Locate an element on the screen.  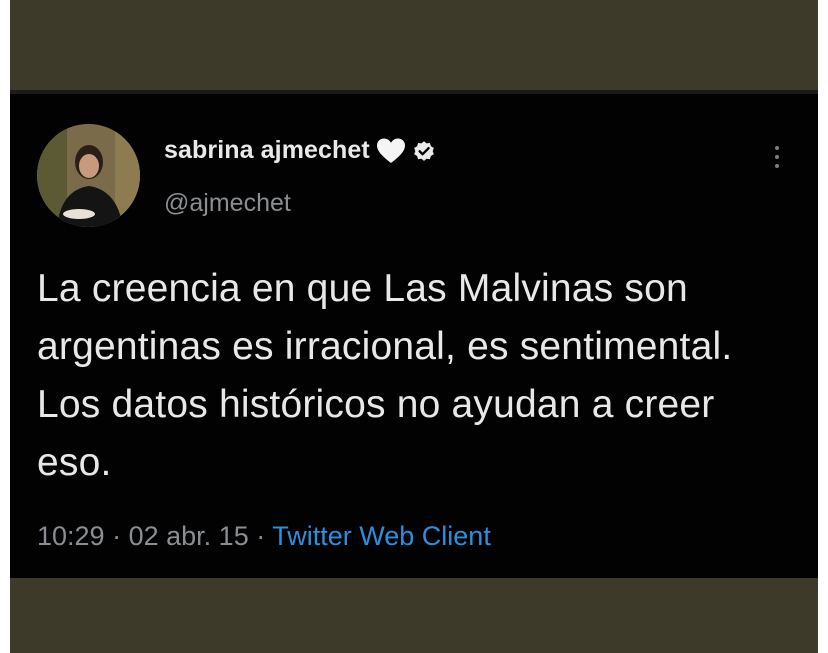
tweet-time: 10:29 is located at coordinates (71, 536).